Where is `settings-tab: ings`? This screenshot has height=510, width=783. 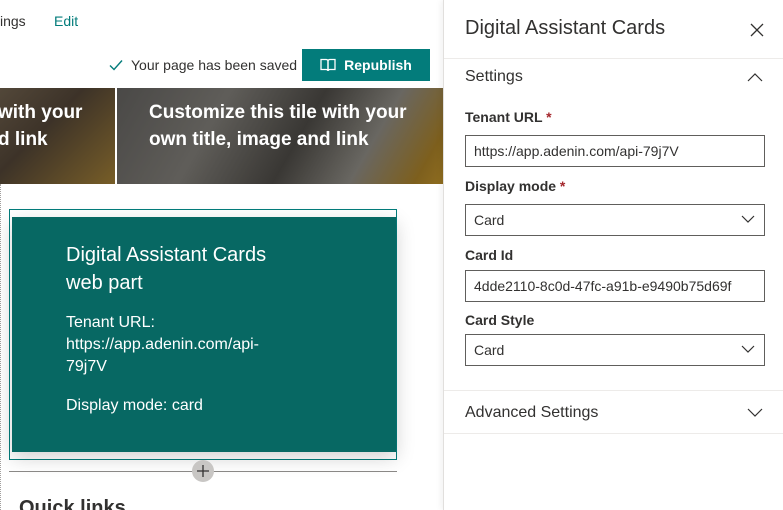
settings-tab: ings is located at coordinates (13, 21).